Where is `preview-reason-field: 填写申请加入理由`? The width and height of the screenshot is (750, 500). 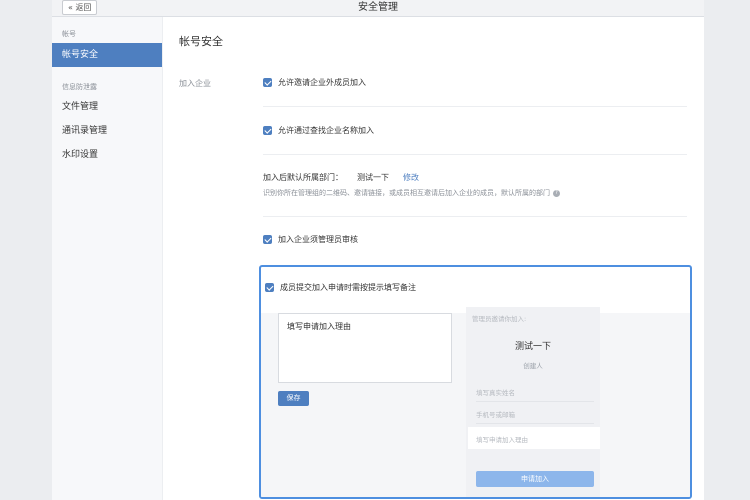
preview-reason-field: 填写申请加入理由 is located at coordinates (534, 438).